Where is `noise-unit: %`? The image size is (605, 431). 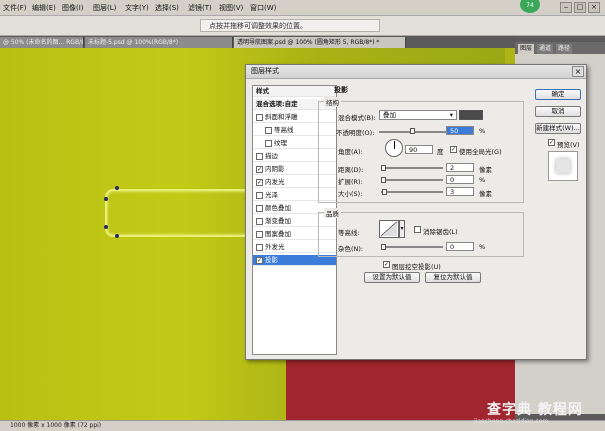 noise-unit: % is located at coordinates (482, 247).